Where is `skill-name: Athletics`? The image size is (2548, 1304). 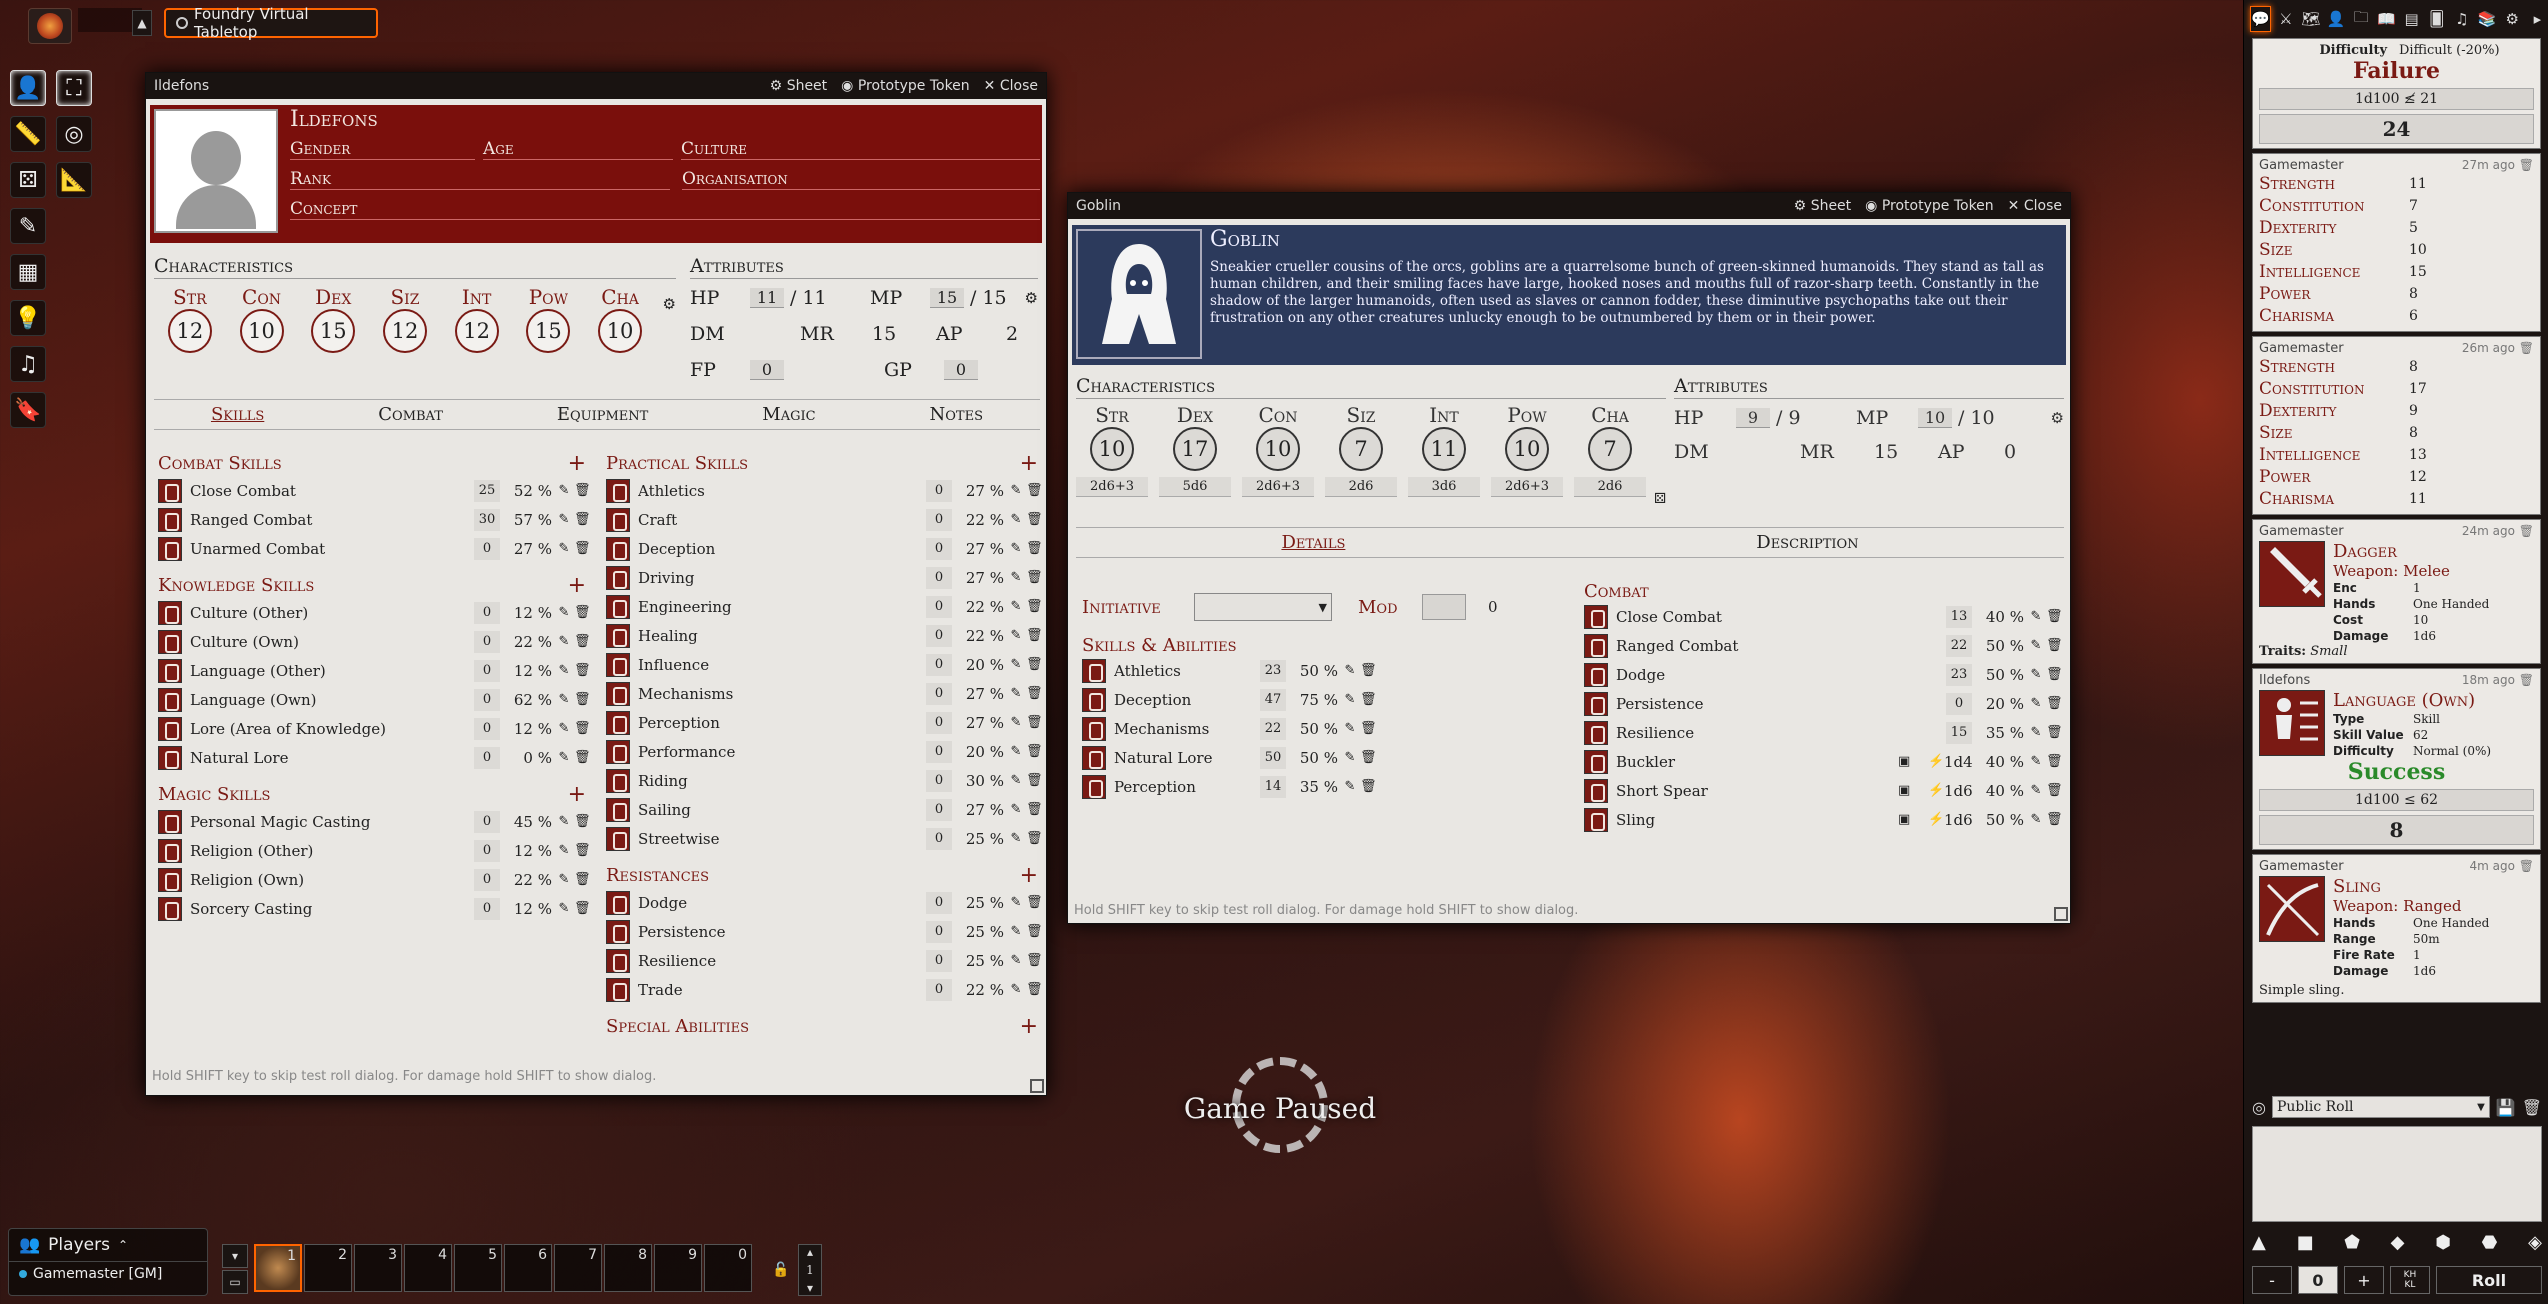 skill-name: Athletics is located at coordinates (1187, 671).